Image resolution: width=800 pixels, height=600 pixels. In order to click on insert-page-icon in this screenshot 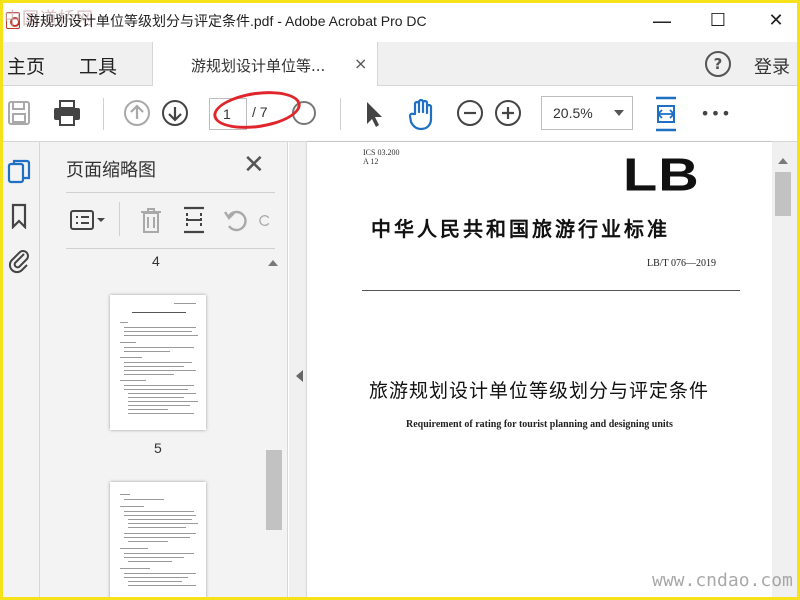, I will do `click(194, 220)`.